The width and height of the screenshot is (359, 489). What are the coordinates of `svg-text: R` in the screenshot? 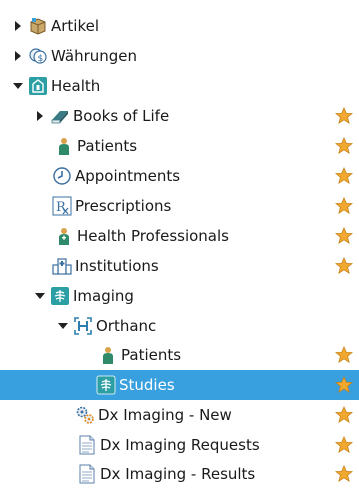 It's located at (61, 207).